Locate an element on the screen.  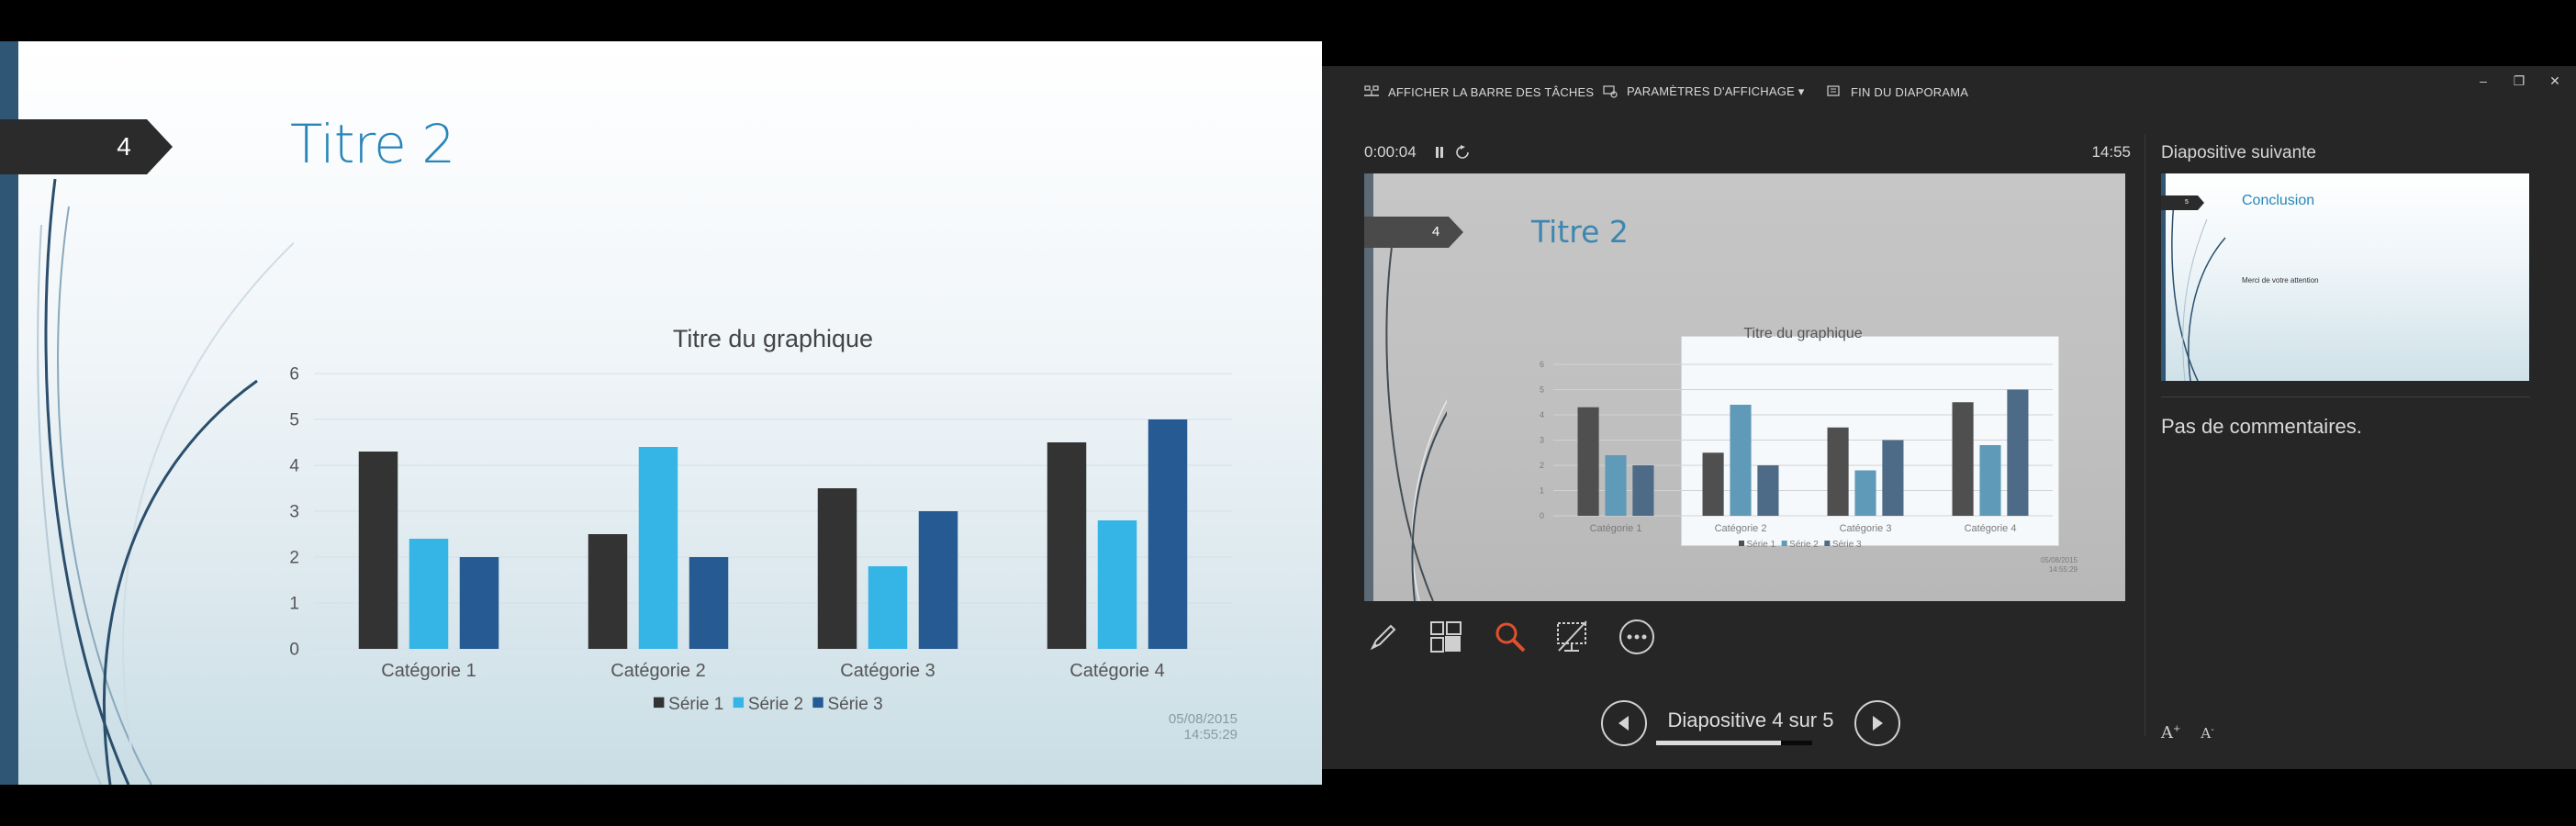
x-category-label: Catégorie 2 is located at coordinates (657, 671).